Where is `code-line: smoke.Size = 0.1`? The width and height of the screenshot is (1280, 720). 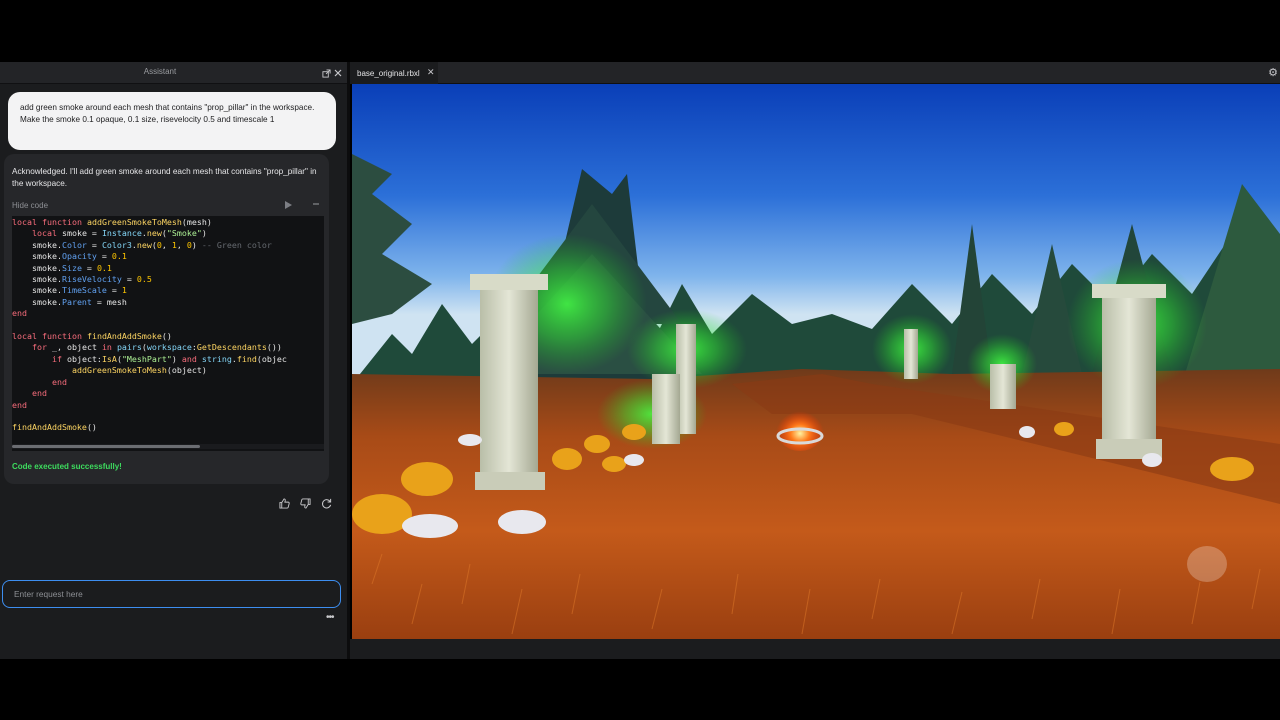 code-line: smoke.Size = 0.1 is located at coordinates (62, 267).